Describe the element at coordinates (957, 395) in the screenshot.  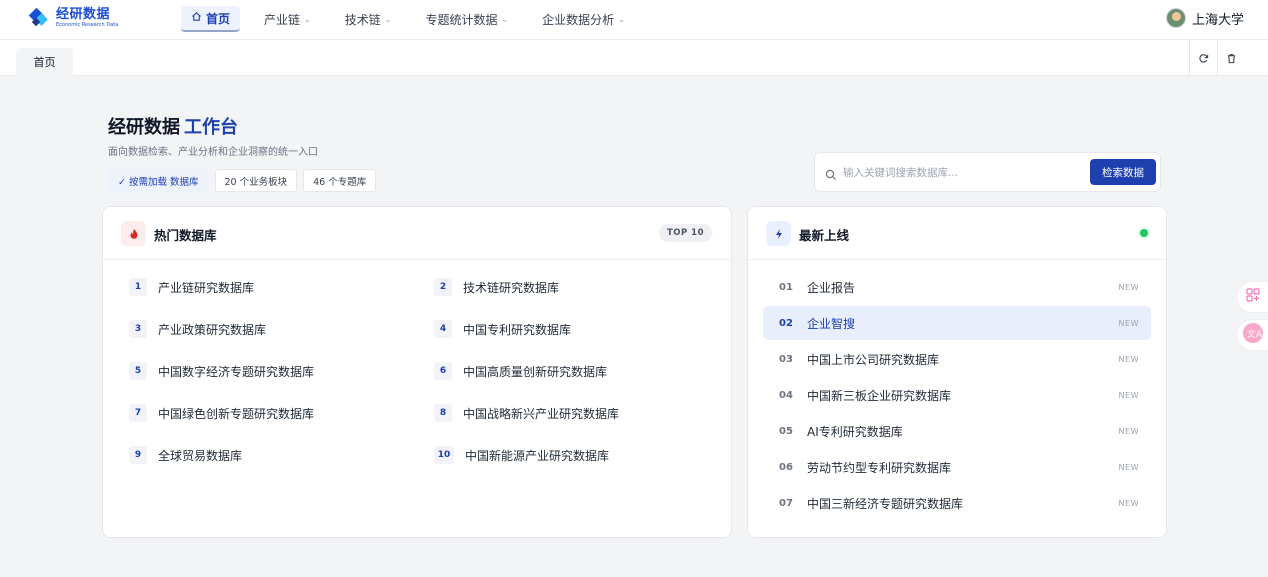
I see `list-item: 04 中国新三板企业研究数据库 NEW` at that location.